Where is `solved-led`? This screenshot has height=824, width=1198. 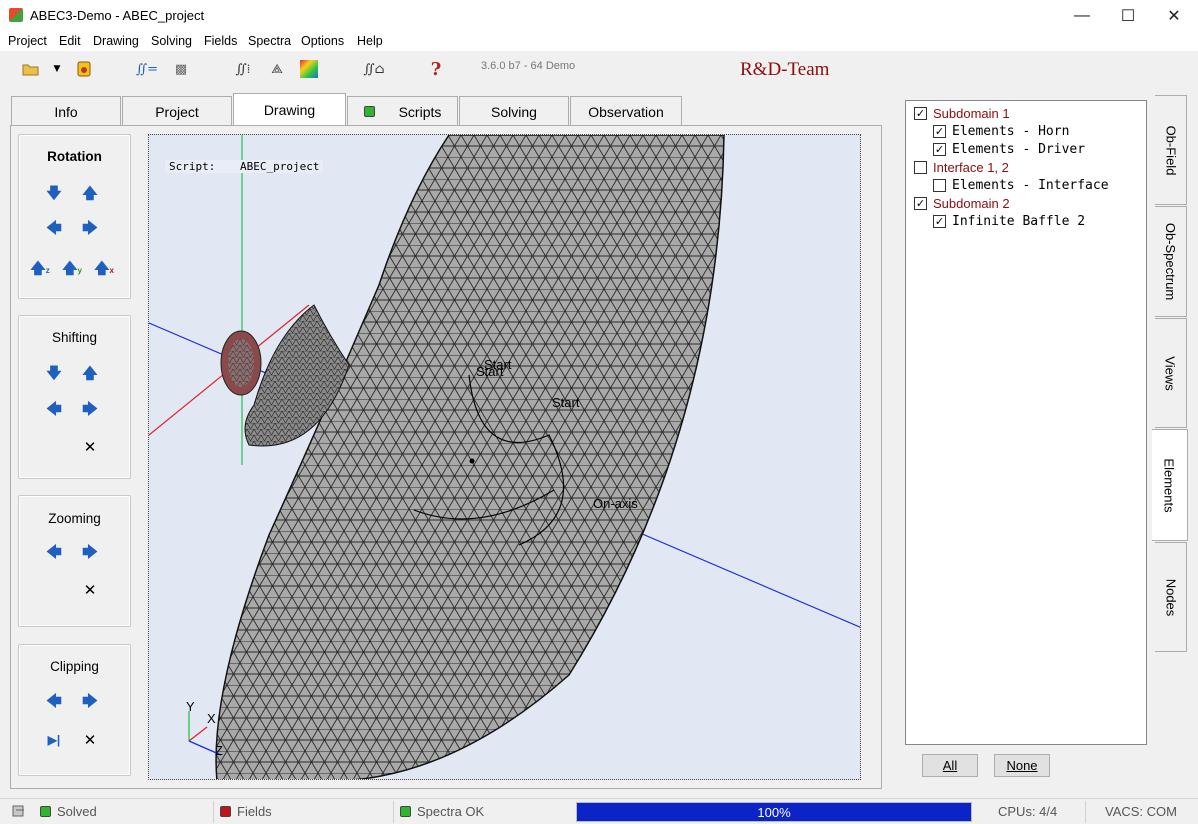
solved-led is located at coordinates (45, 811).